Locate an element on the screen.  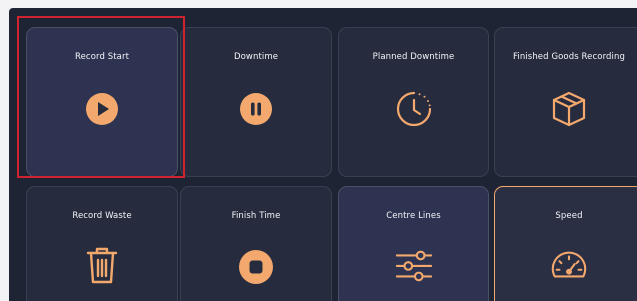
tile-label: Planned Downtime is located at coordinates (413, 57).